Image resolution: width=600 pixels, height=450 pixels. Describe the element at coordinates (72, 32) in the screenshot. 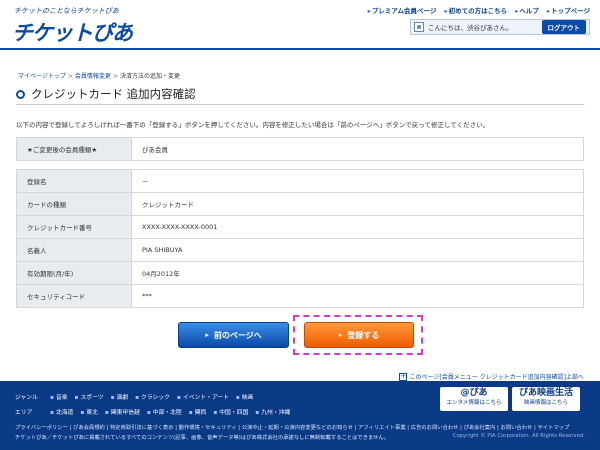

I see `site-logo: チケットぴあ` at that location.